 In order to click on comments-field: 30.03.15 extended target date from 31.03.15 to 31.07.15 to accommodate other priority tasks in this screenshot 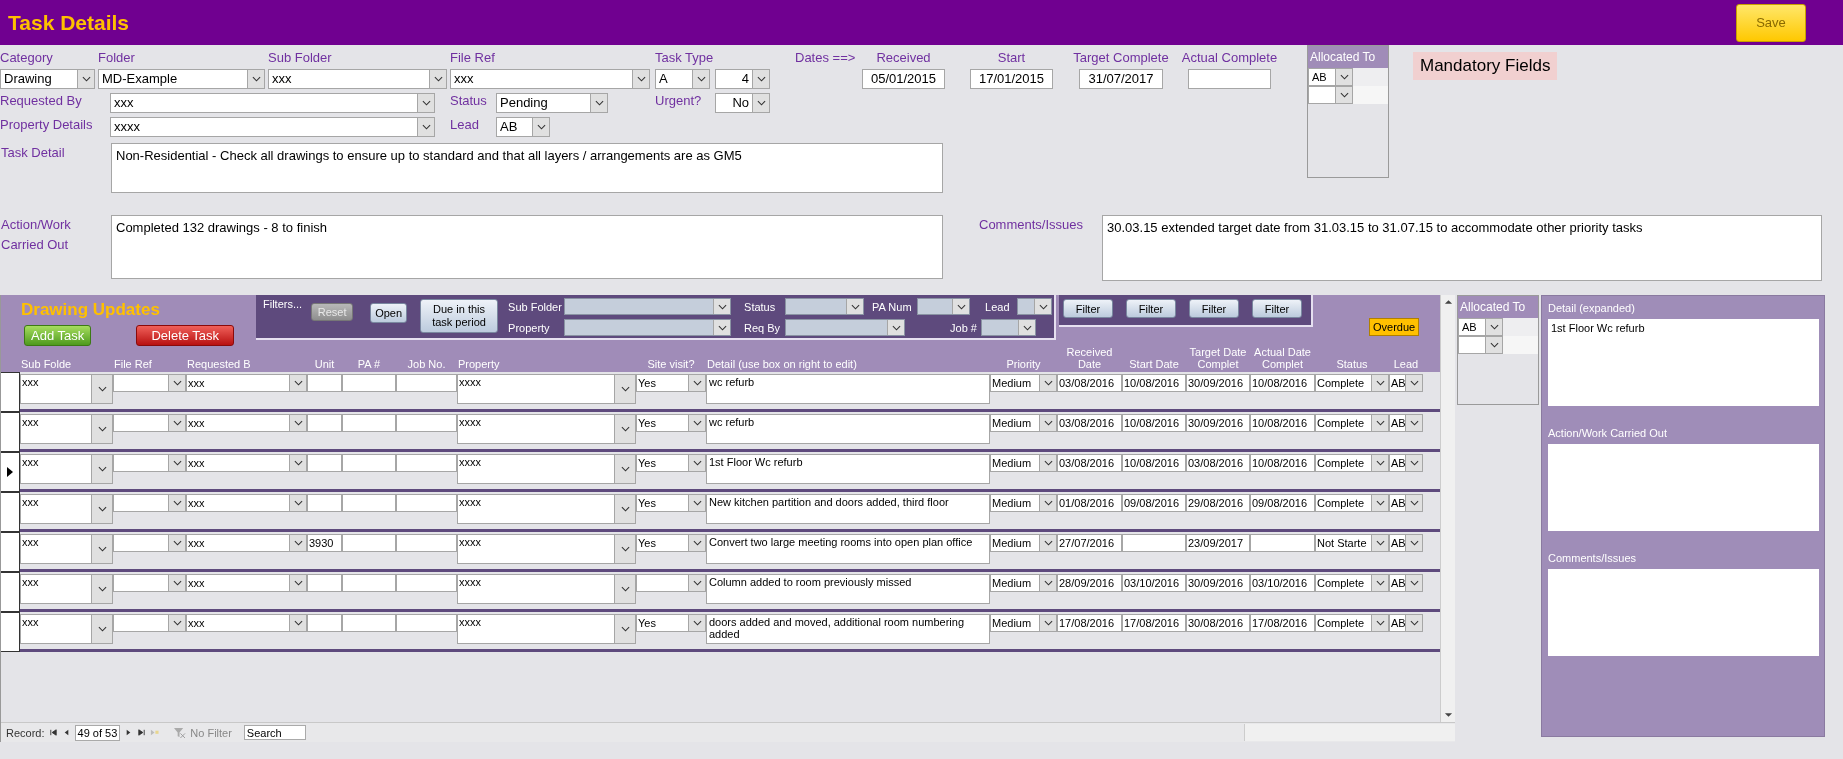, I will do `click(1462, 248)`.